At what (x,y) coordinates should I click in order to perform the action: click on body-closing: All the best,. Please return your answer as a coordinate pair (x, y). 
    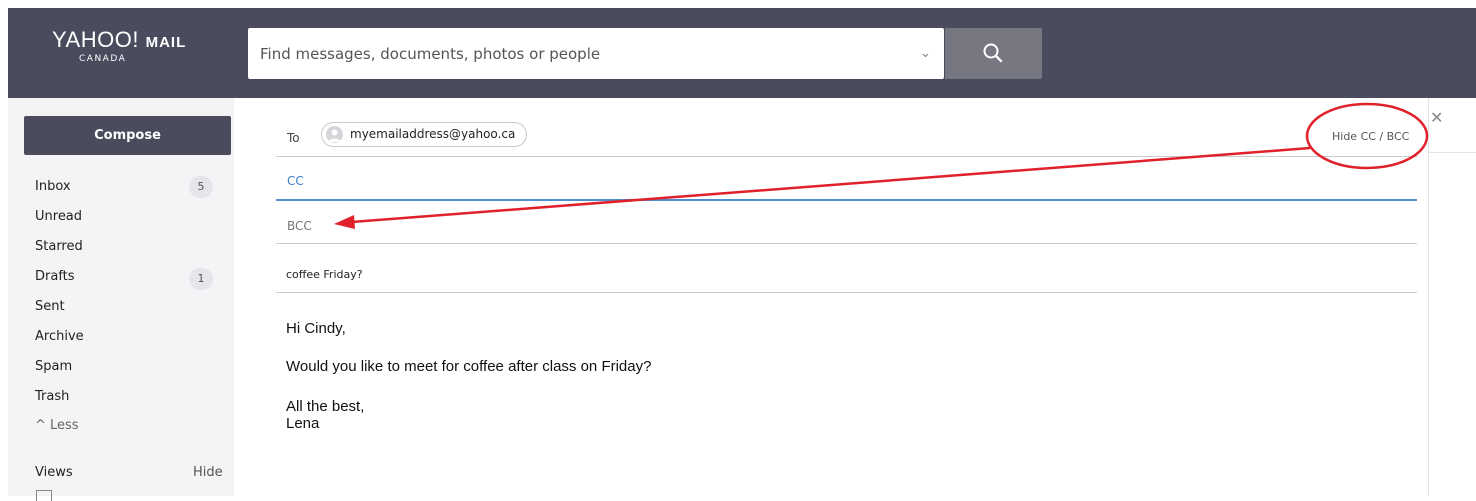
    Looking at the image, I should click on (325, 406).